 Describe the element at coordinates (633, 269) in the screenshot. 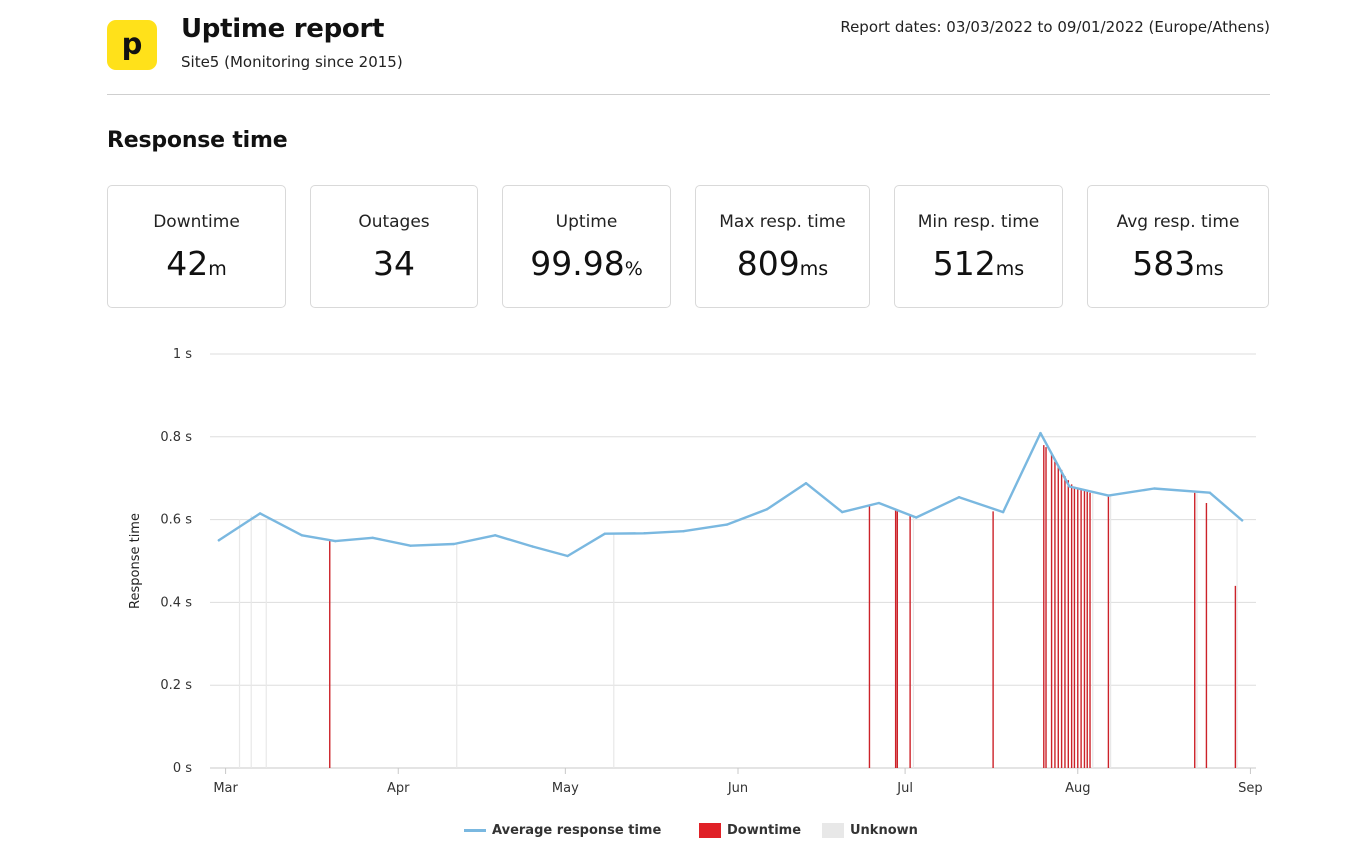

I see `stat-unit: %` at that location.